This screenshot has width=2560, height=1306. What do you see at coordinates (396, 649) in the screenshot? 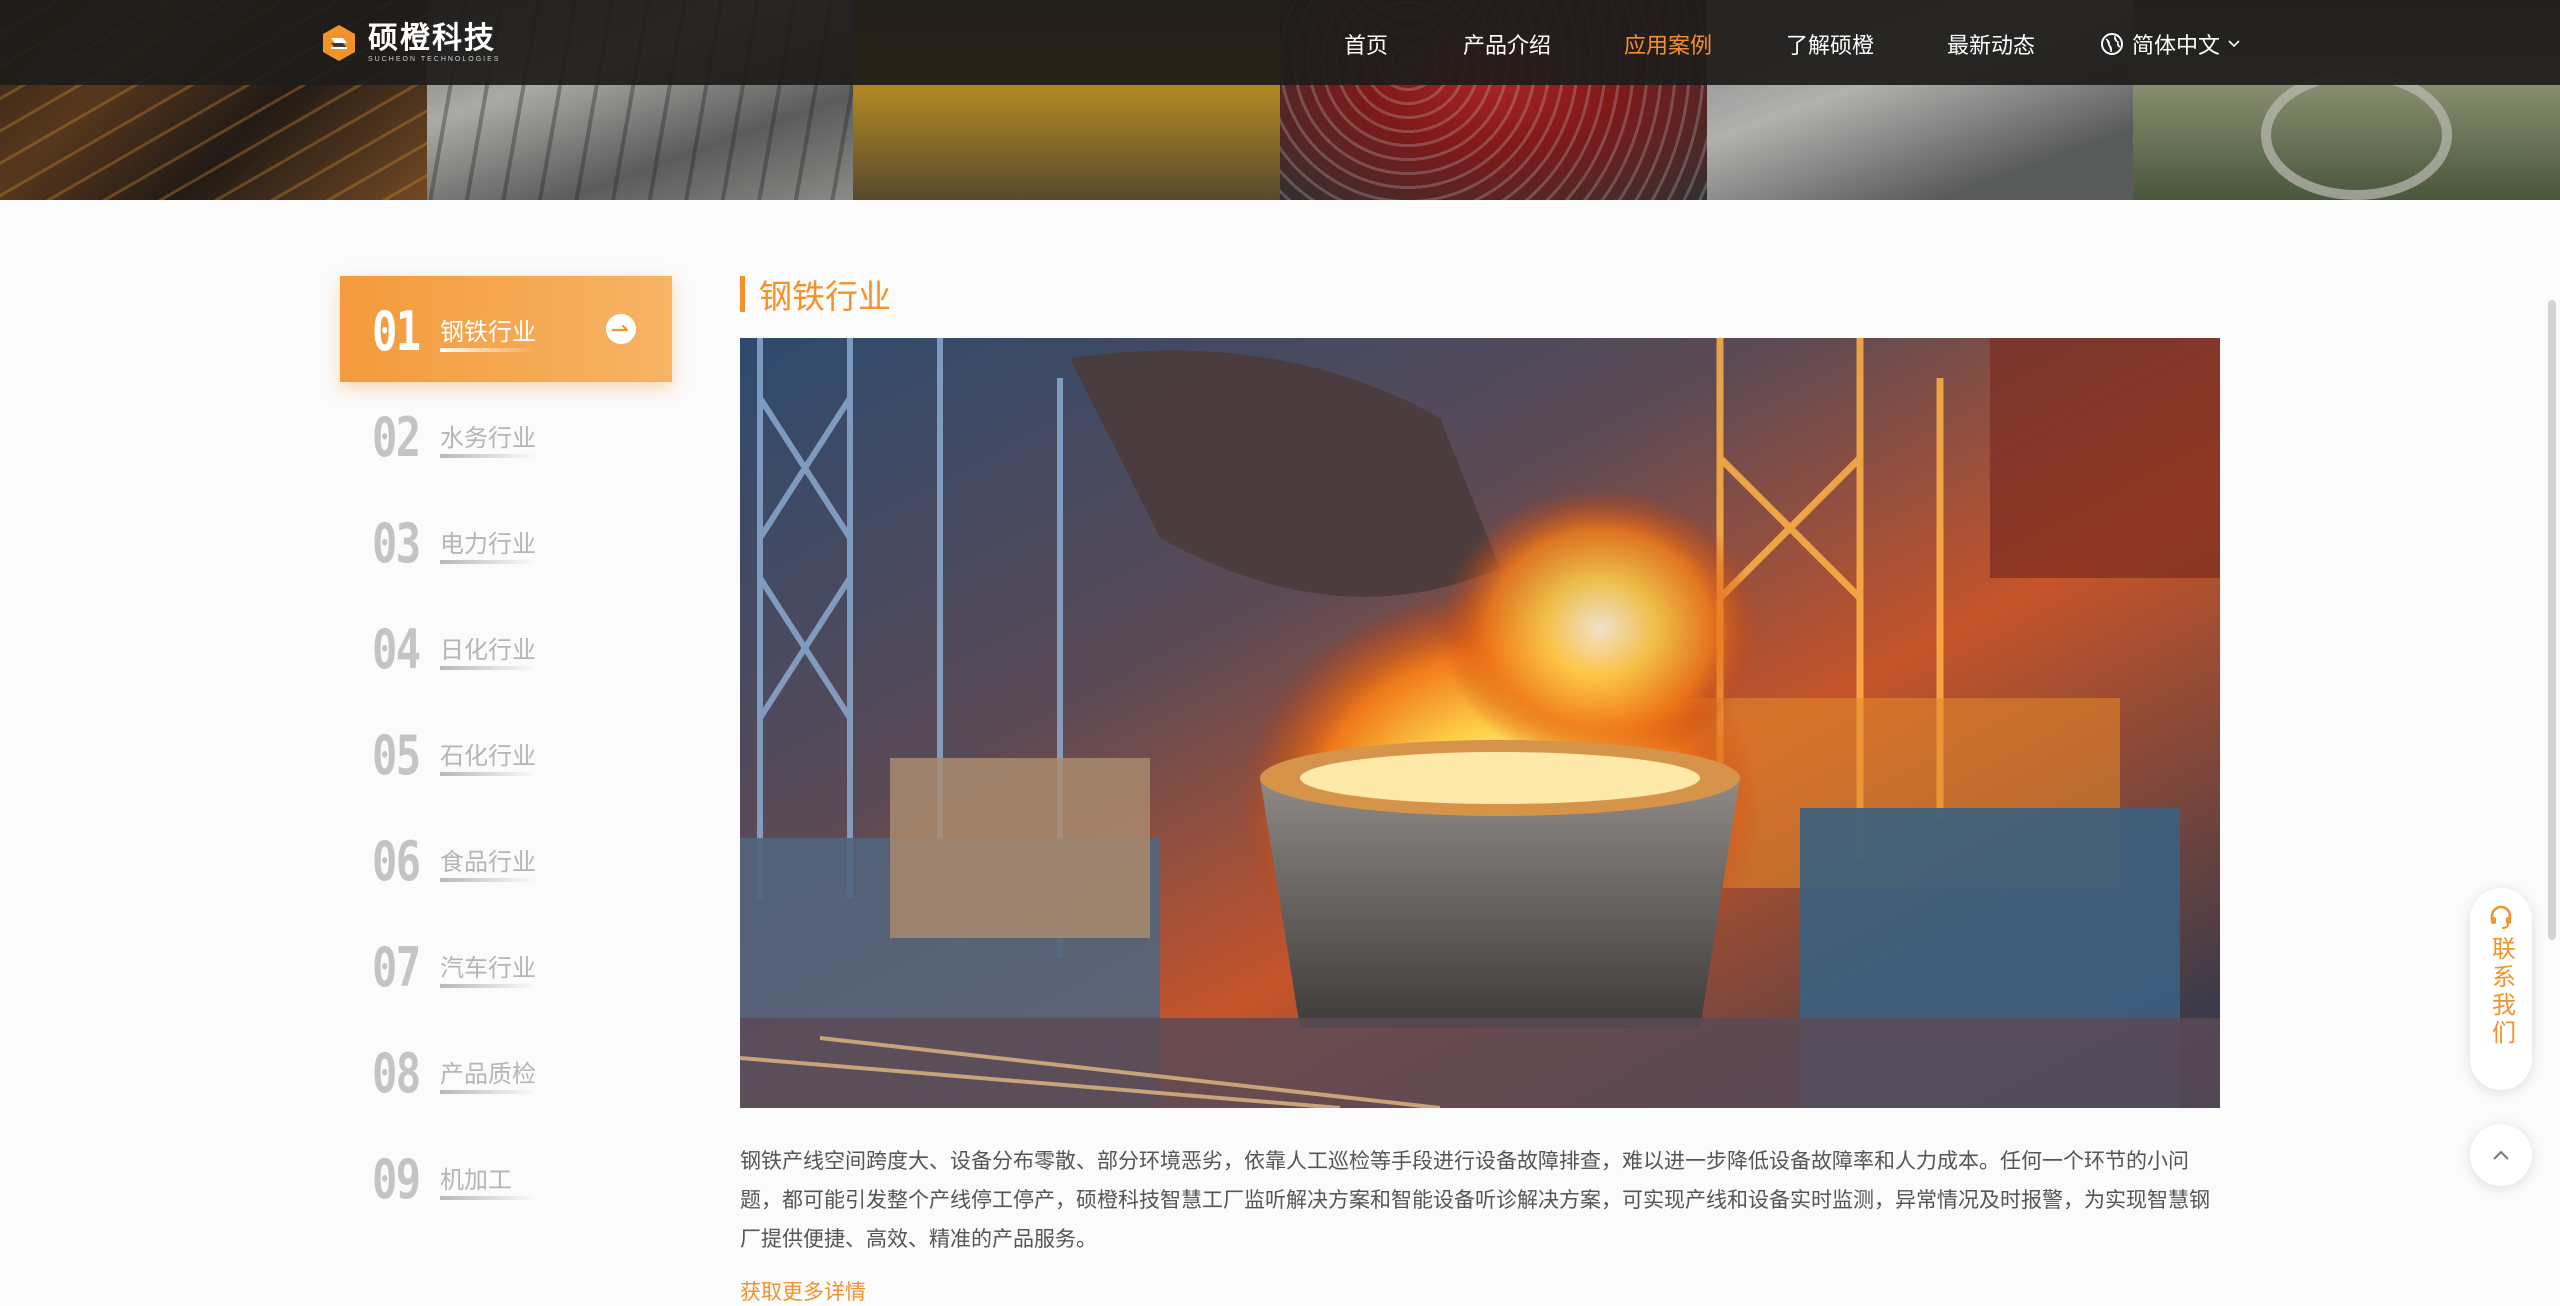
I see `item-number: 04` at bounding box center [396, 649].